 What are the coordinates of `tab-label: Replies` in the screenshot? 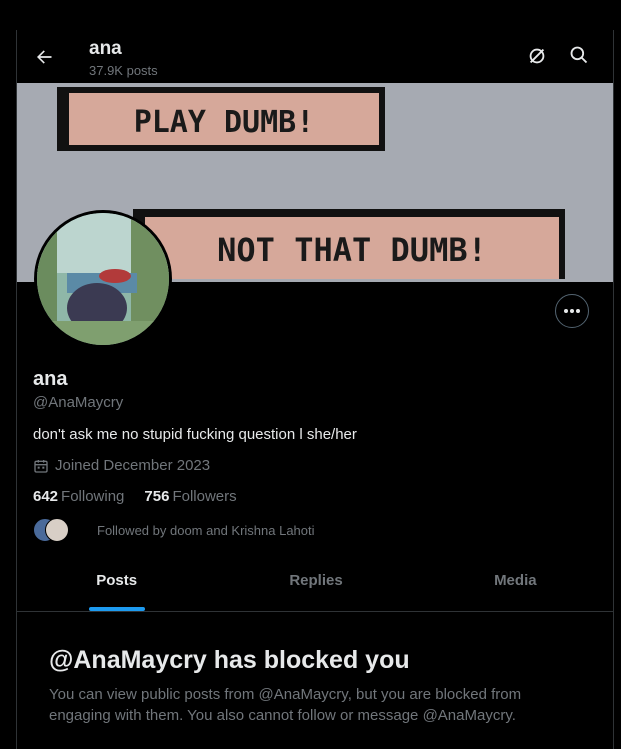 It's located at (316, 580).